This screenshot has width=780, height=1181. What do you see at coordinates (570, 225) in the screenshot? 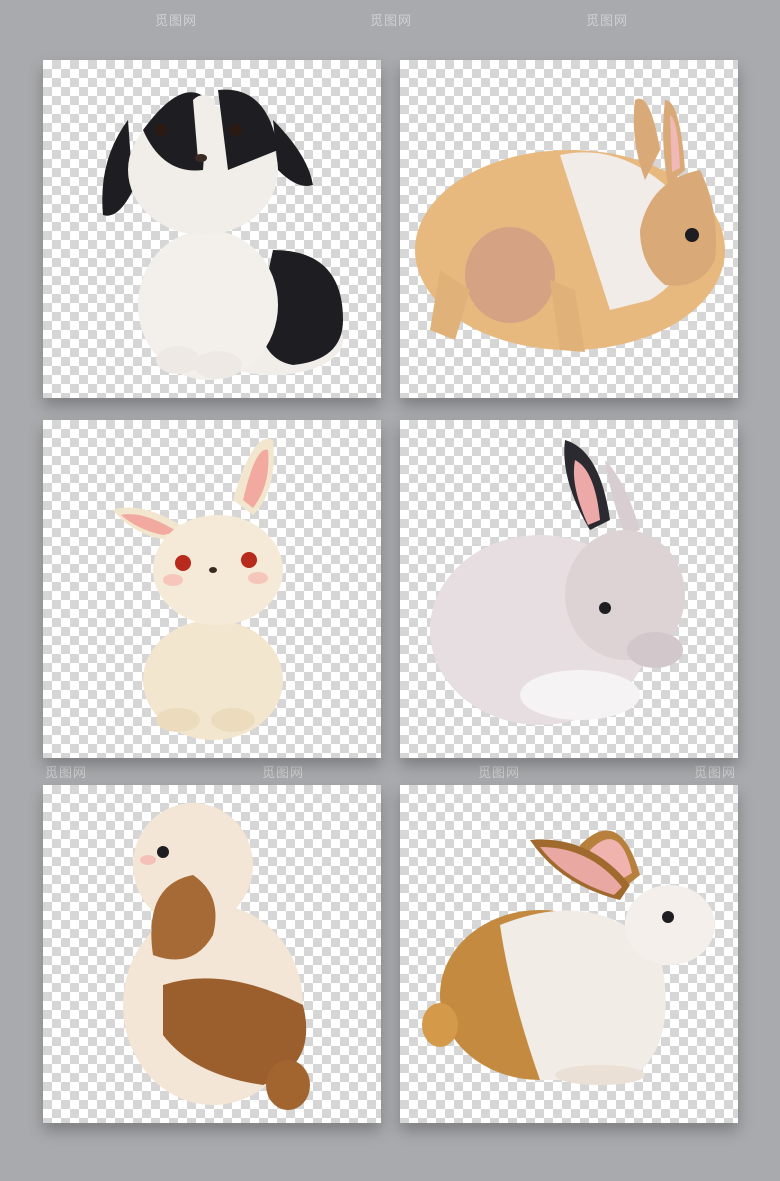
I see `rabbit-tan-back-view-icon` at bounding box center [570, 225].